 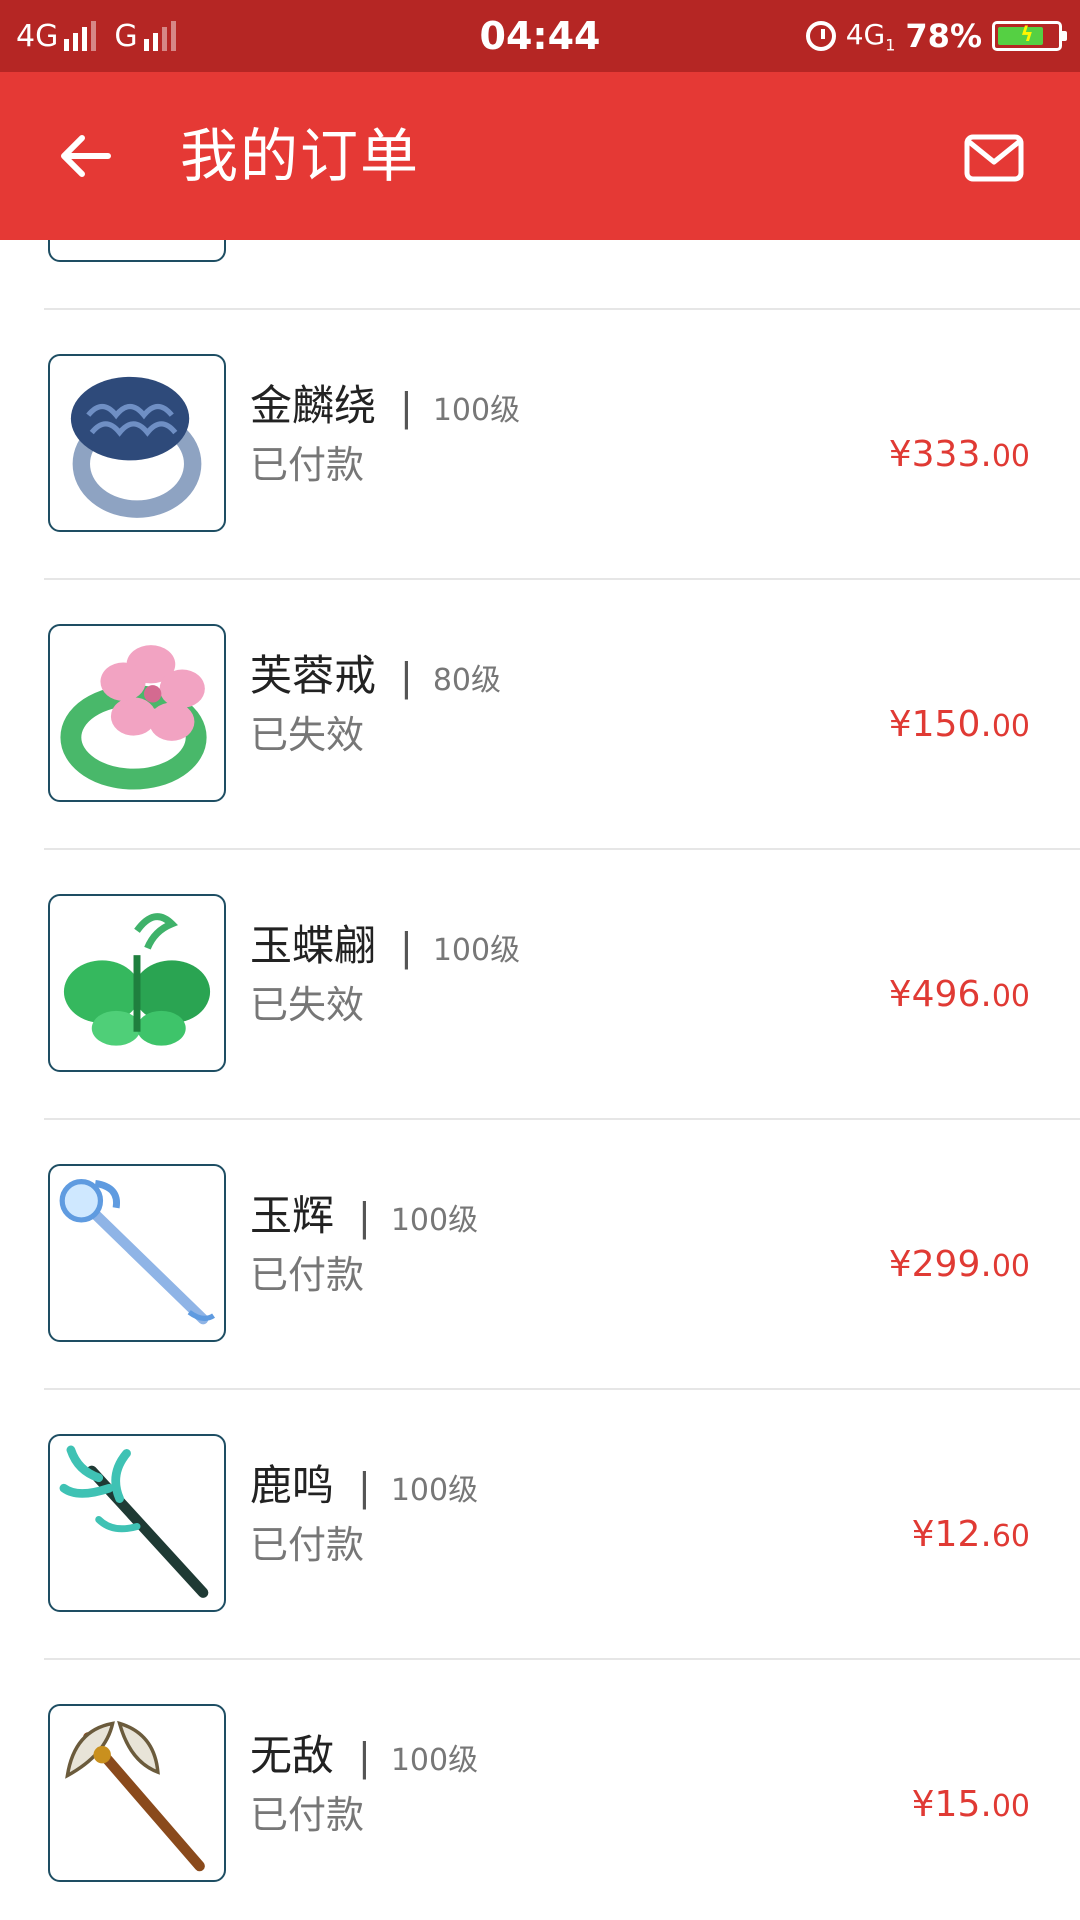 I want to click on charging-icon: ϟ, so click(x=1027, y=34).